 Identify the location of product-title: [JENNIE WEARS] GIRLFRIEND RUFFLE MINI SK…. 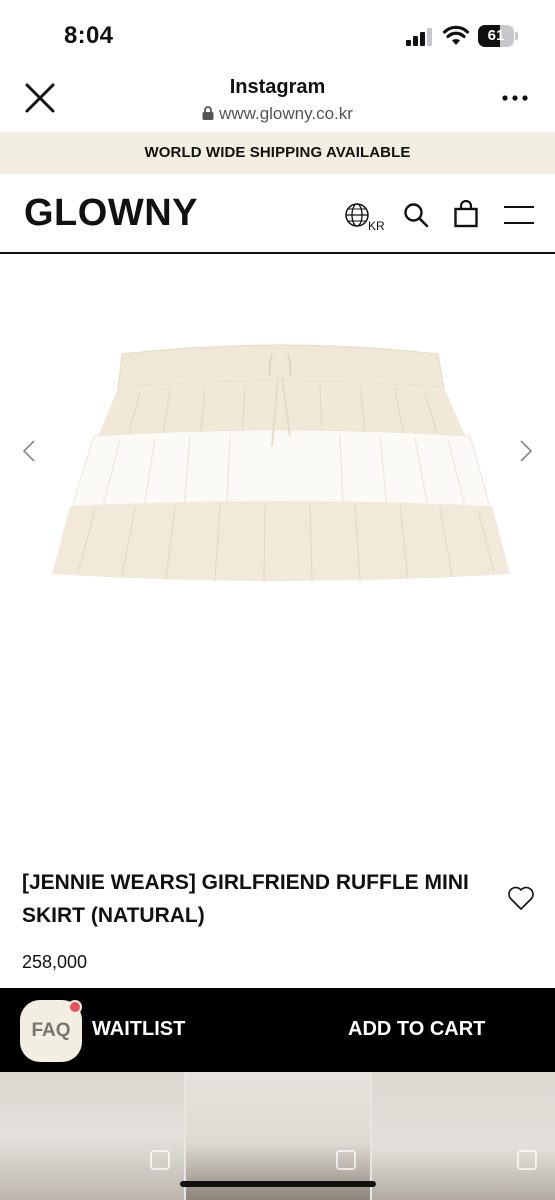
(245, 899).